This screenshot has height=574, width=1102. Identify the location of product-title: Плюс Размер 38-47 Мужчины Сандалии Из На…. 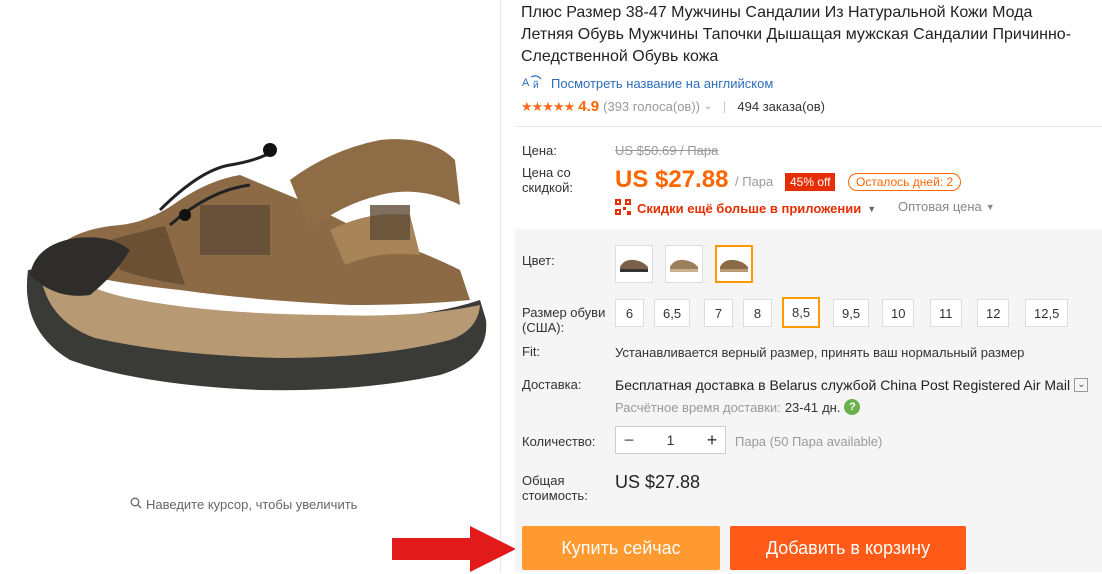
(811, 35).